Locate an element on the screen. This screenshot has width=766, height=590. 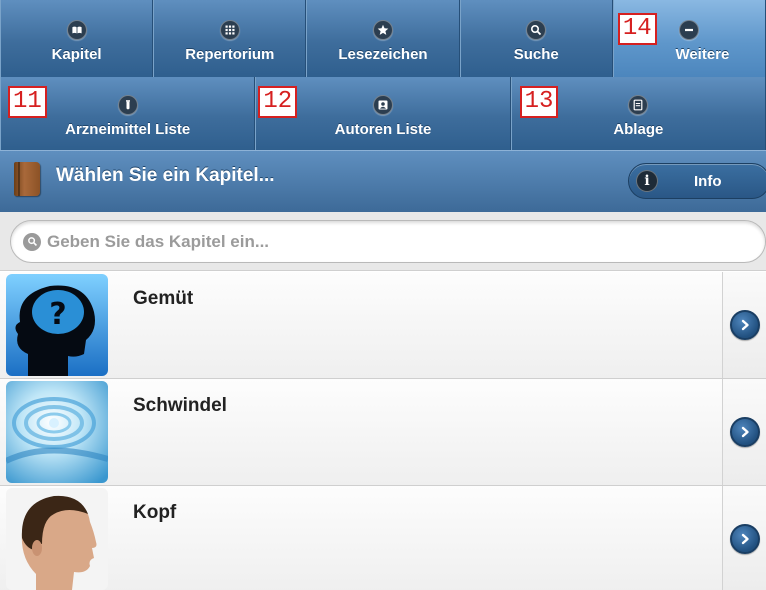
callout-label: 11 is located at coordinates (27, 102).